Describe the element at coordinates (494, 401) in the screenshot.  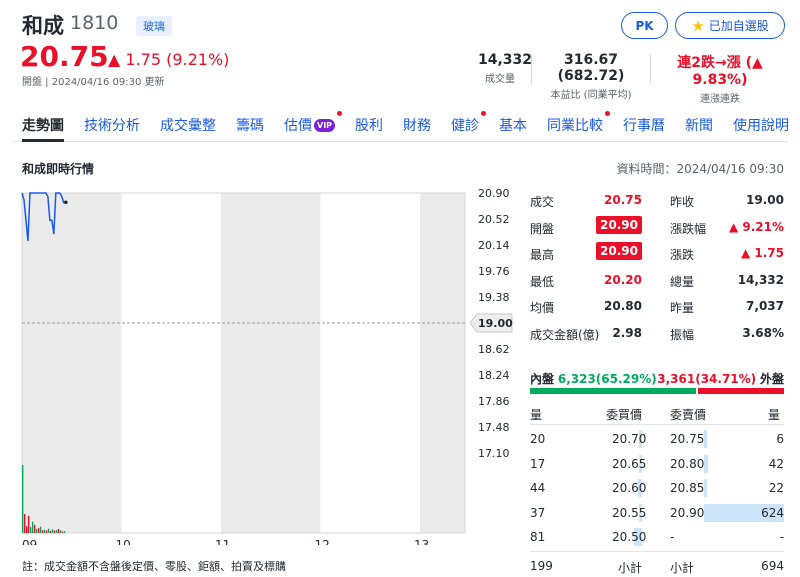
I see `y-tick-label: 17.86` at that location.